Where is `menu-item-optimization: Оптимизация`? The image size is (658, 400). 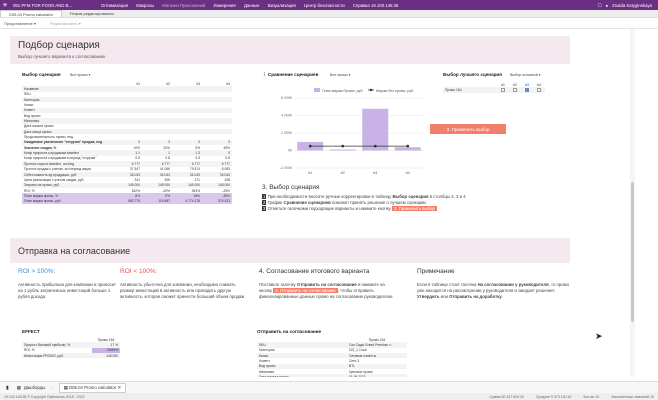
menu-item-optimization: Оптимизация is located at coordinates (114, 5).